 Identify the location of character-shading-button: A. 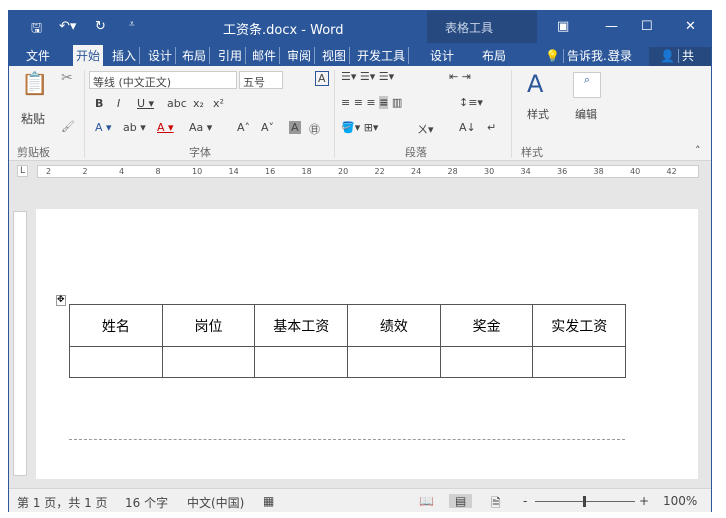
(295, 127).